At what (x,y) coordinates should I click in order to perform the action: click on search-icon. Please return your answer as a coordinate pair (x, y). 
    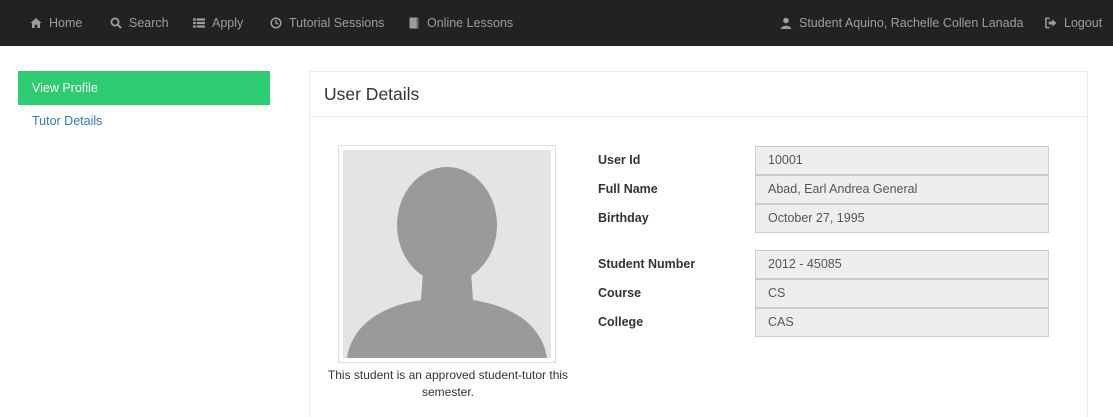
    Looking at the image, I should click on (116, 23).